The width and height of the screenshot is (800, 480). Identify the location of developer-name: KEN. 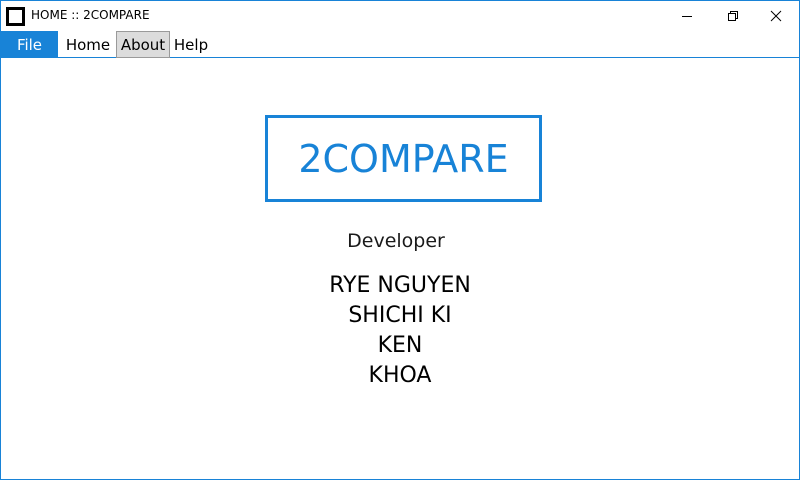
(400, 345).